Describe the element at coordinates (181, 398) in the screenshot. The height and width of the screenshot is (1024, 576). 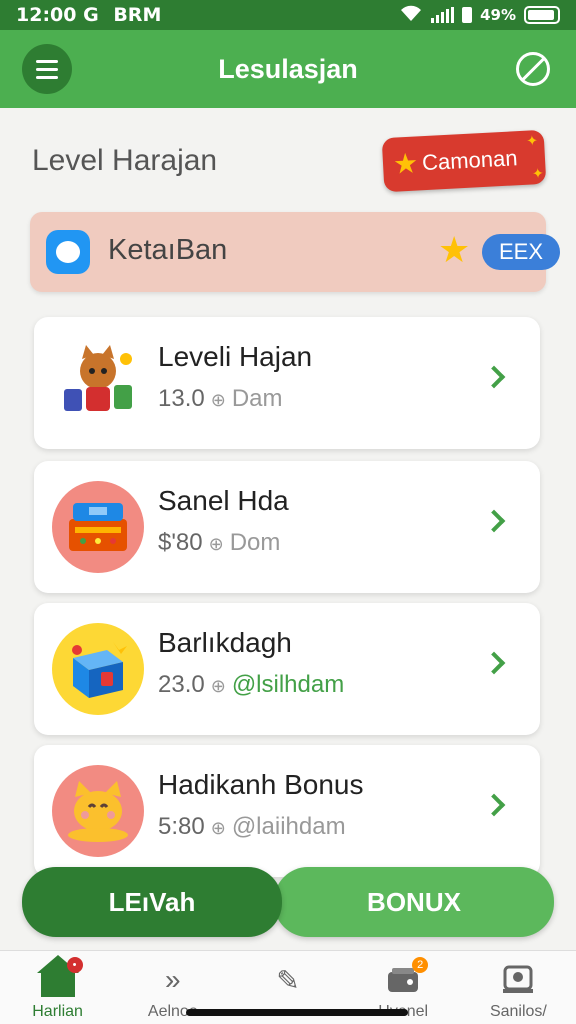
I see `card-value: 13.0` at that location.